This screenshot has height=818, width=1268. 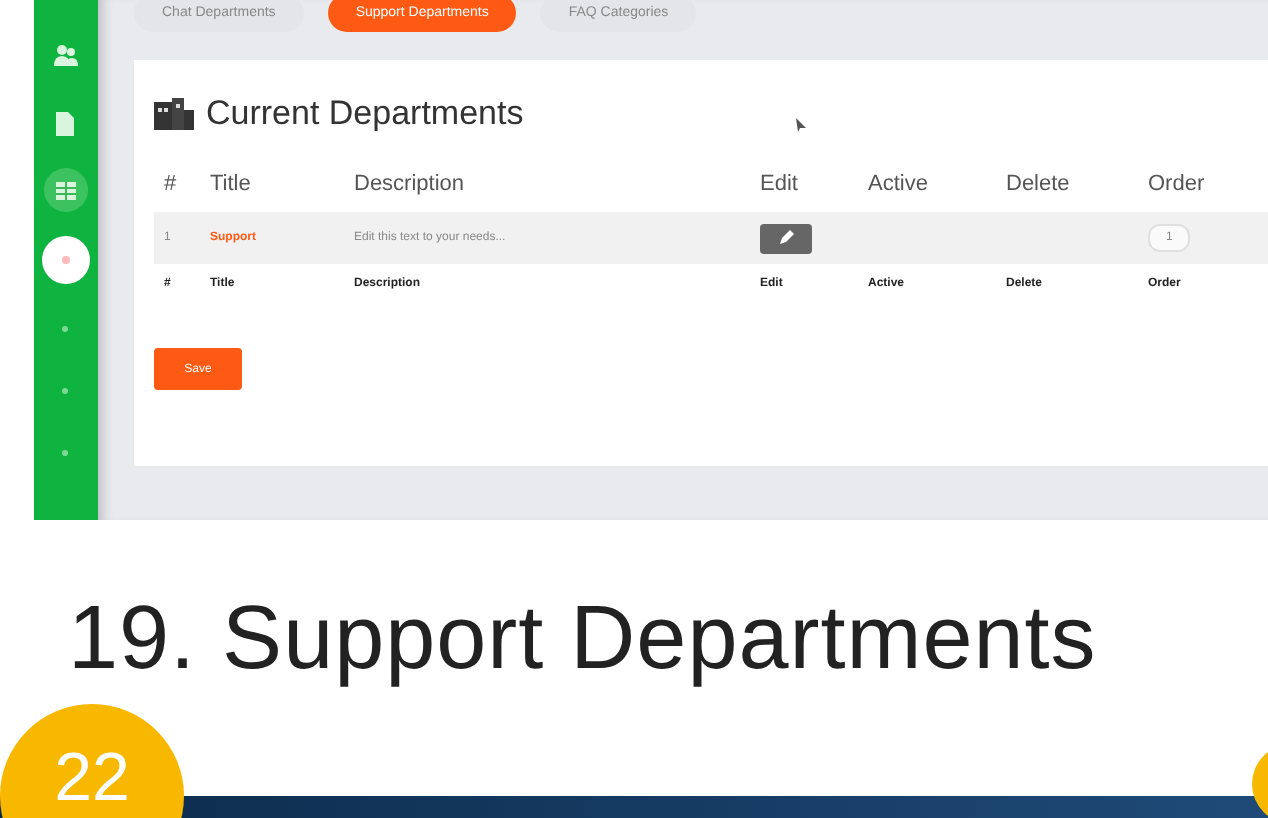 I want to click on pencil-icon, so click(x=786, y=238).